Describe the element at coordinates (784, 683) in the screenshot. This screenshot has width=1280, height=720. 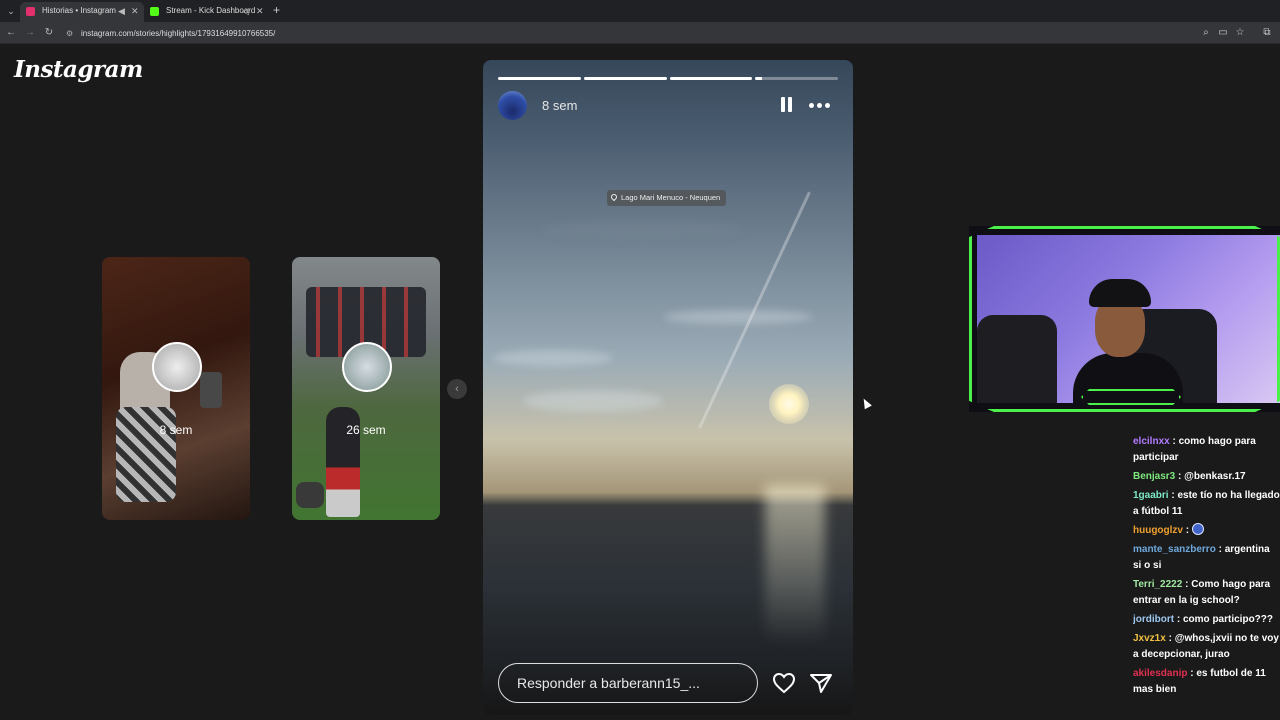
I see `like-heart-icon` at that location.